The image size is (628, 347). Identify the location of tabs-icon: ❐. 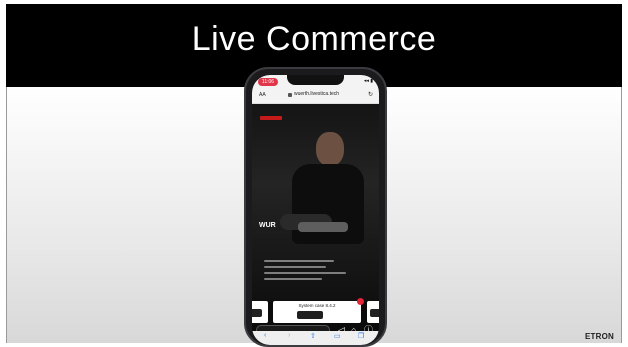
(361, 336).